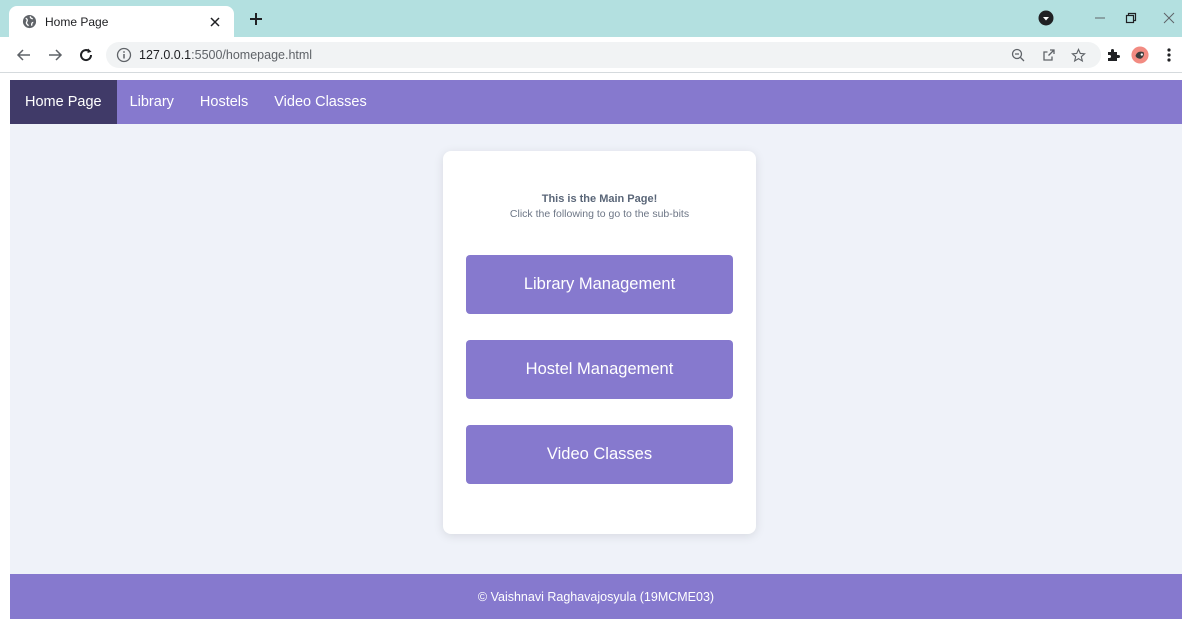 The width and height of the screenshot is (1182, 619). I want to click on tab-title: Home Page, so click(77, 21).